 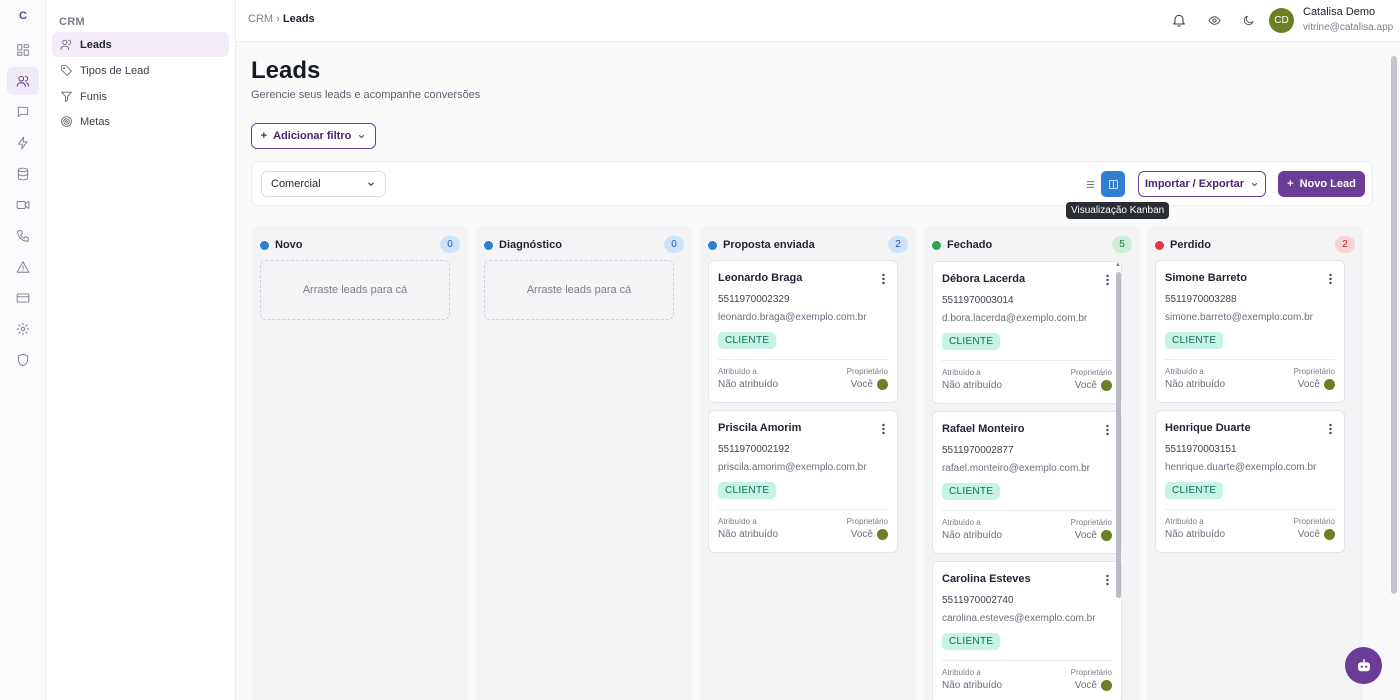 What do you see at coordinates (1118, 265) in the screenshot?
I see `scroll-up-arrow: ▲` at bounding box center [1118, 265].